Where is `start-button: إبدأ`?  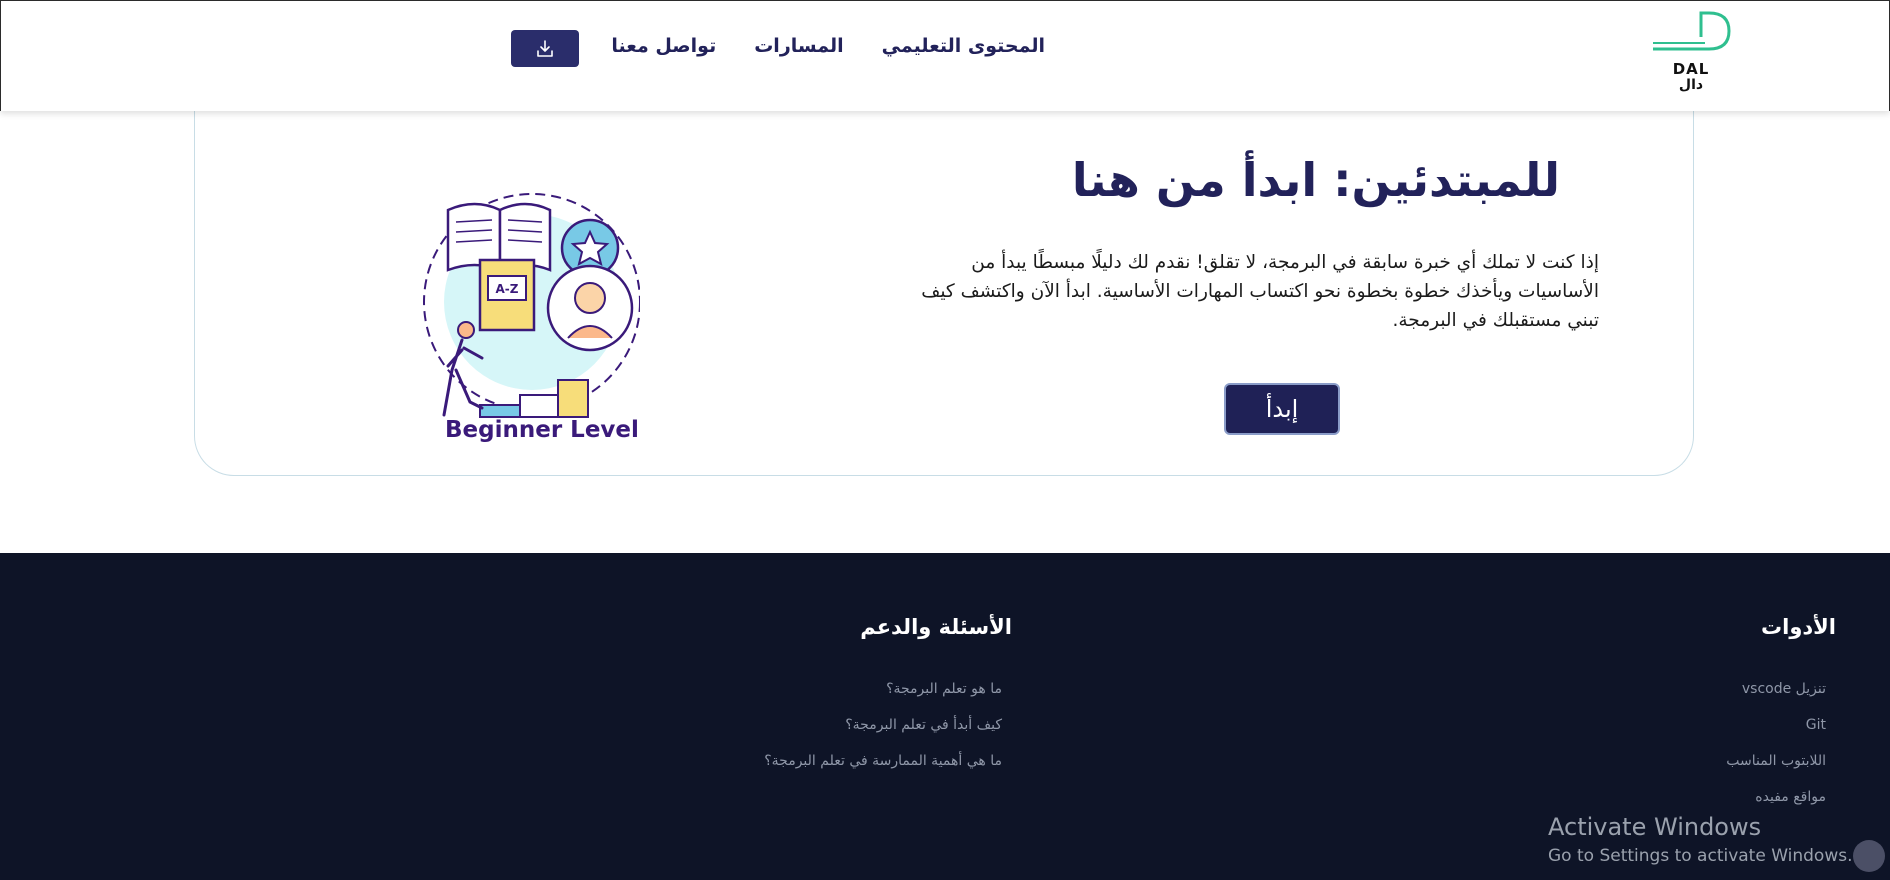 start-button: إبدأ is located at coordinates (1282, 409).